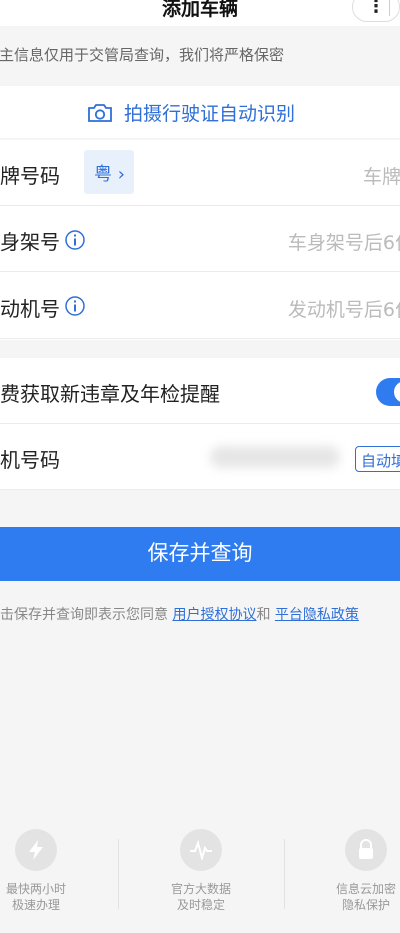  I want to click on more-dots-icon: ⋮, so click(376, 8).